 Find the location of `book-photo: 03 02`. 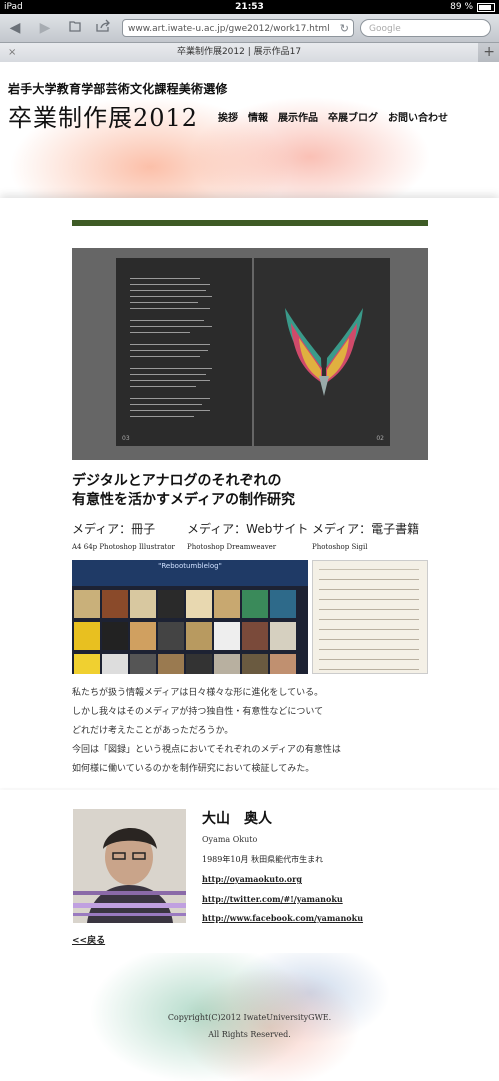

book-photo: 03 02 is located at coordinates (250, 354).